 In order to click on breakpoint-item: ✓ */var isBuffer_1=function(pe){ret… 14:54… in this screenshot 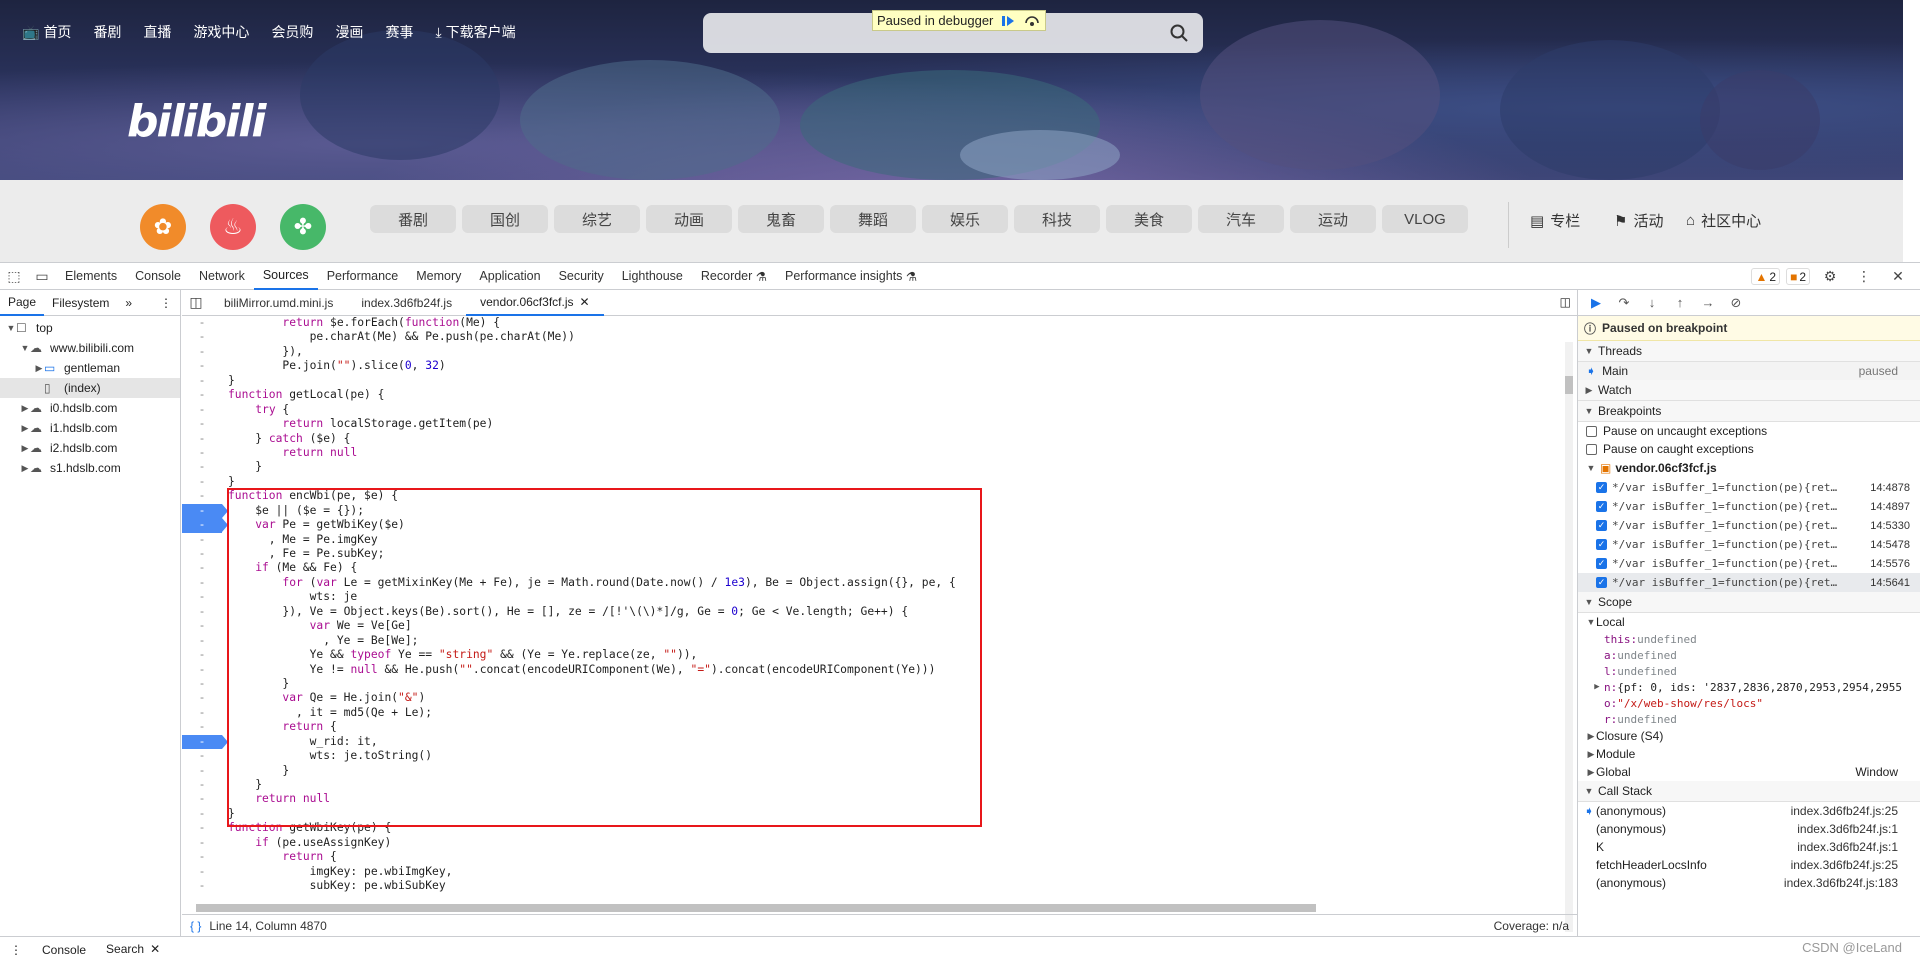, I will do `click(1749, 544)`.